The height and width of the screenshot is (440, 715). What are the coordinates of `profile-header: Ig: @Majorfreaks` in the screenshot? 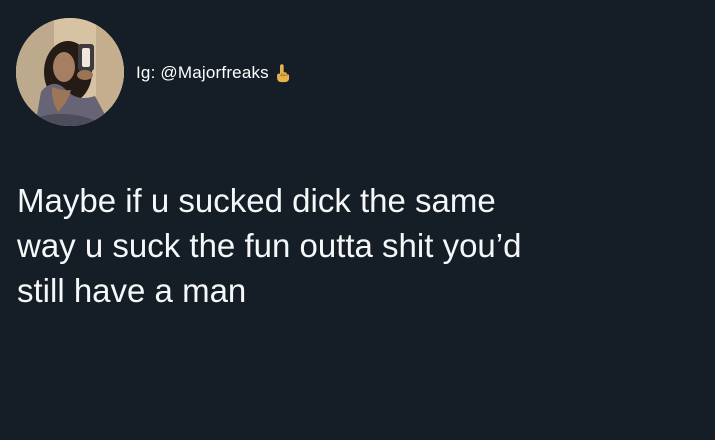 It's located at (213, 73).